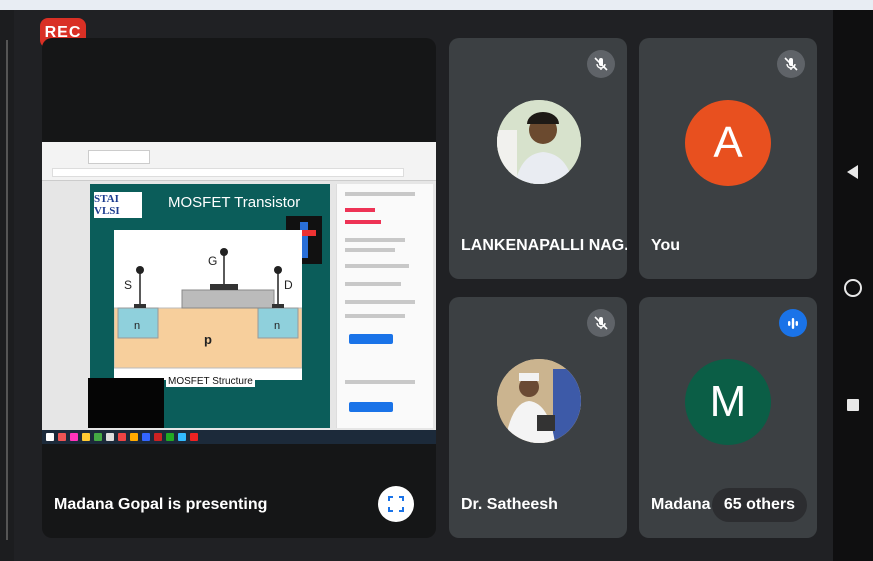  I want to click on slide-subtitle: MOSFET Structure, so click(210, 381).